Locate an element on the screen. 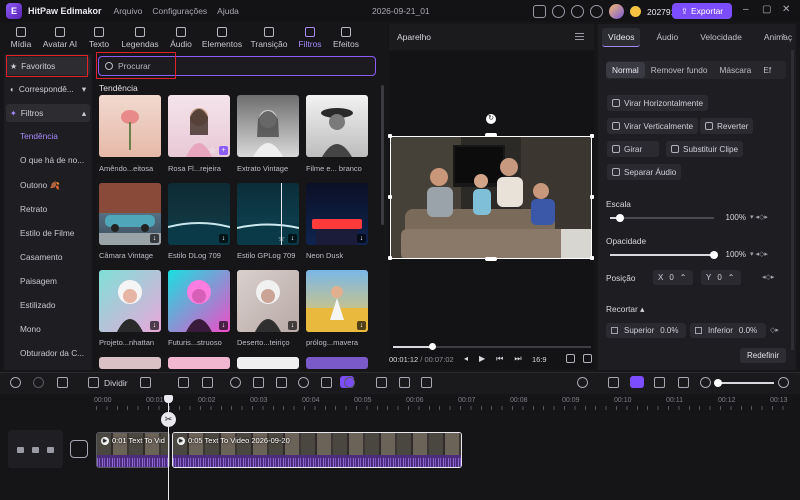 The width and height of the screenshot is (800, 500). properties-scrollbar is located at coordinates (792, 200).